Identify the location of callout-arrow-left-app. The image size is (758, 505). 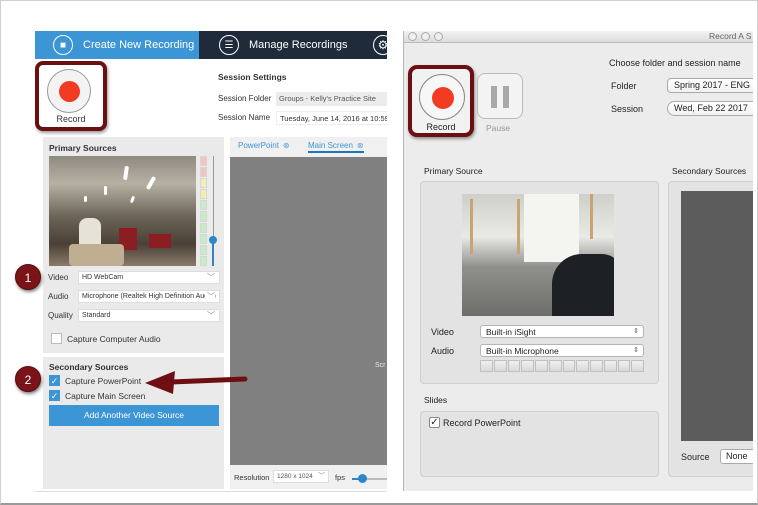
(196, 382).